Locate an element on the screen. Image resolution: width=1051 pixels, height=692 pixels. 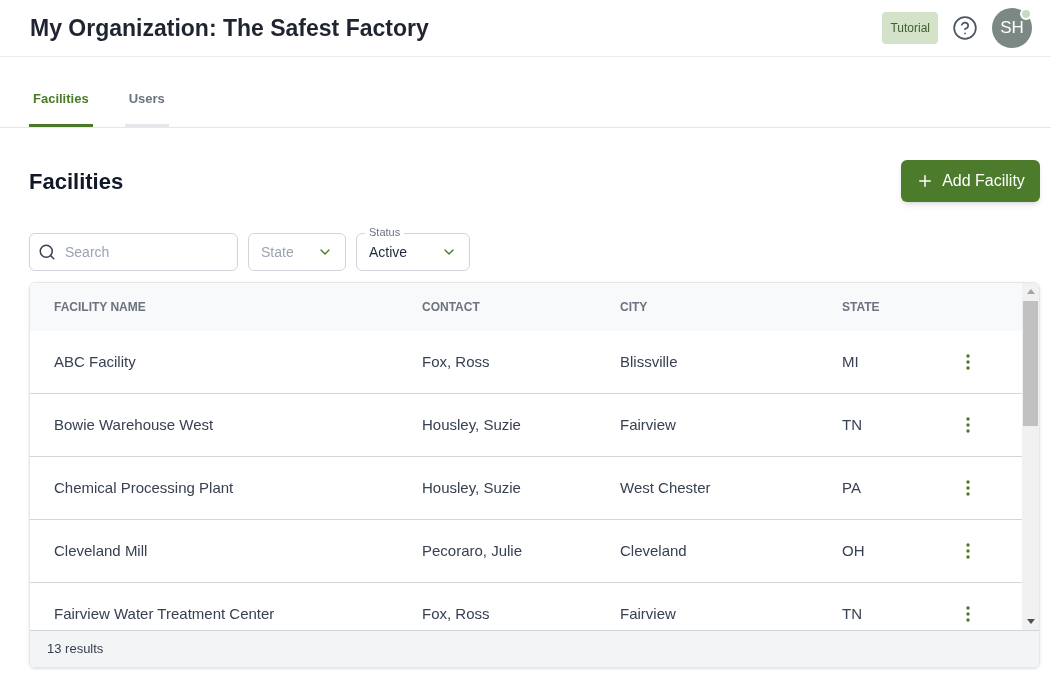
table-cell-text: Cleveland is located at coordinates (653, 550).